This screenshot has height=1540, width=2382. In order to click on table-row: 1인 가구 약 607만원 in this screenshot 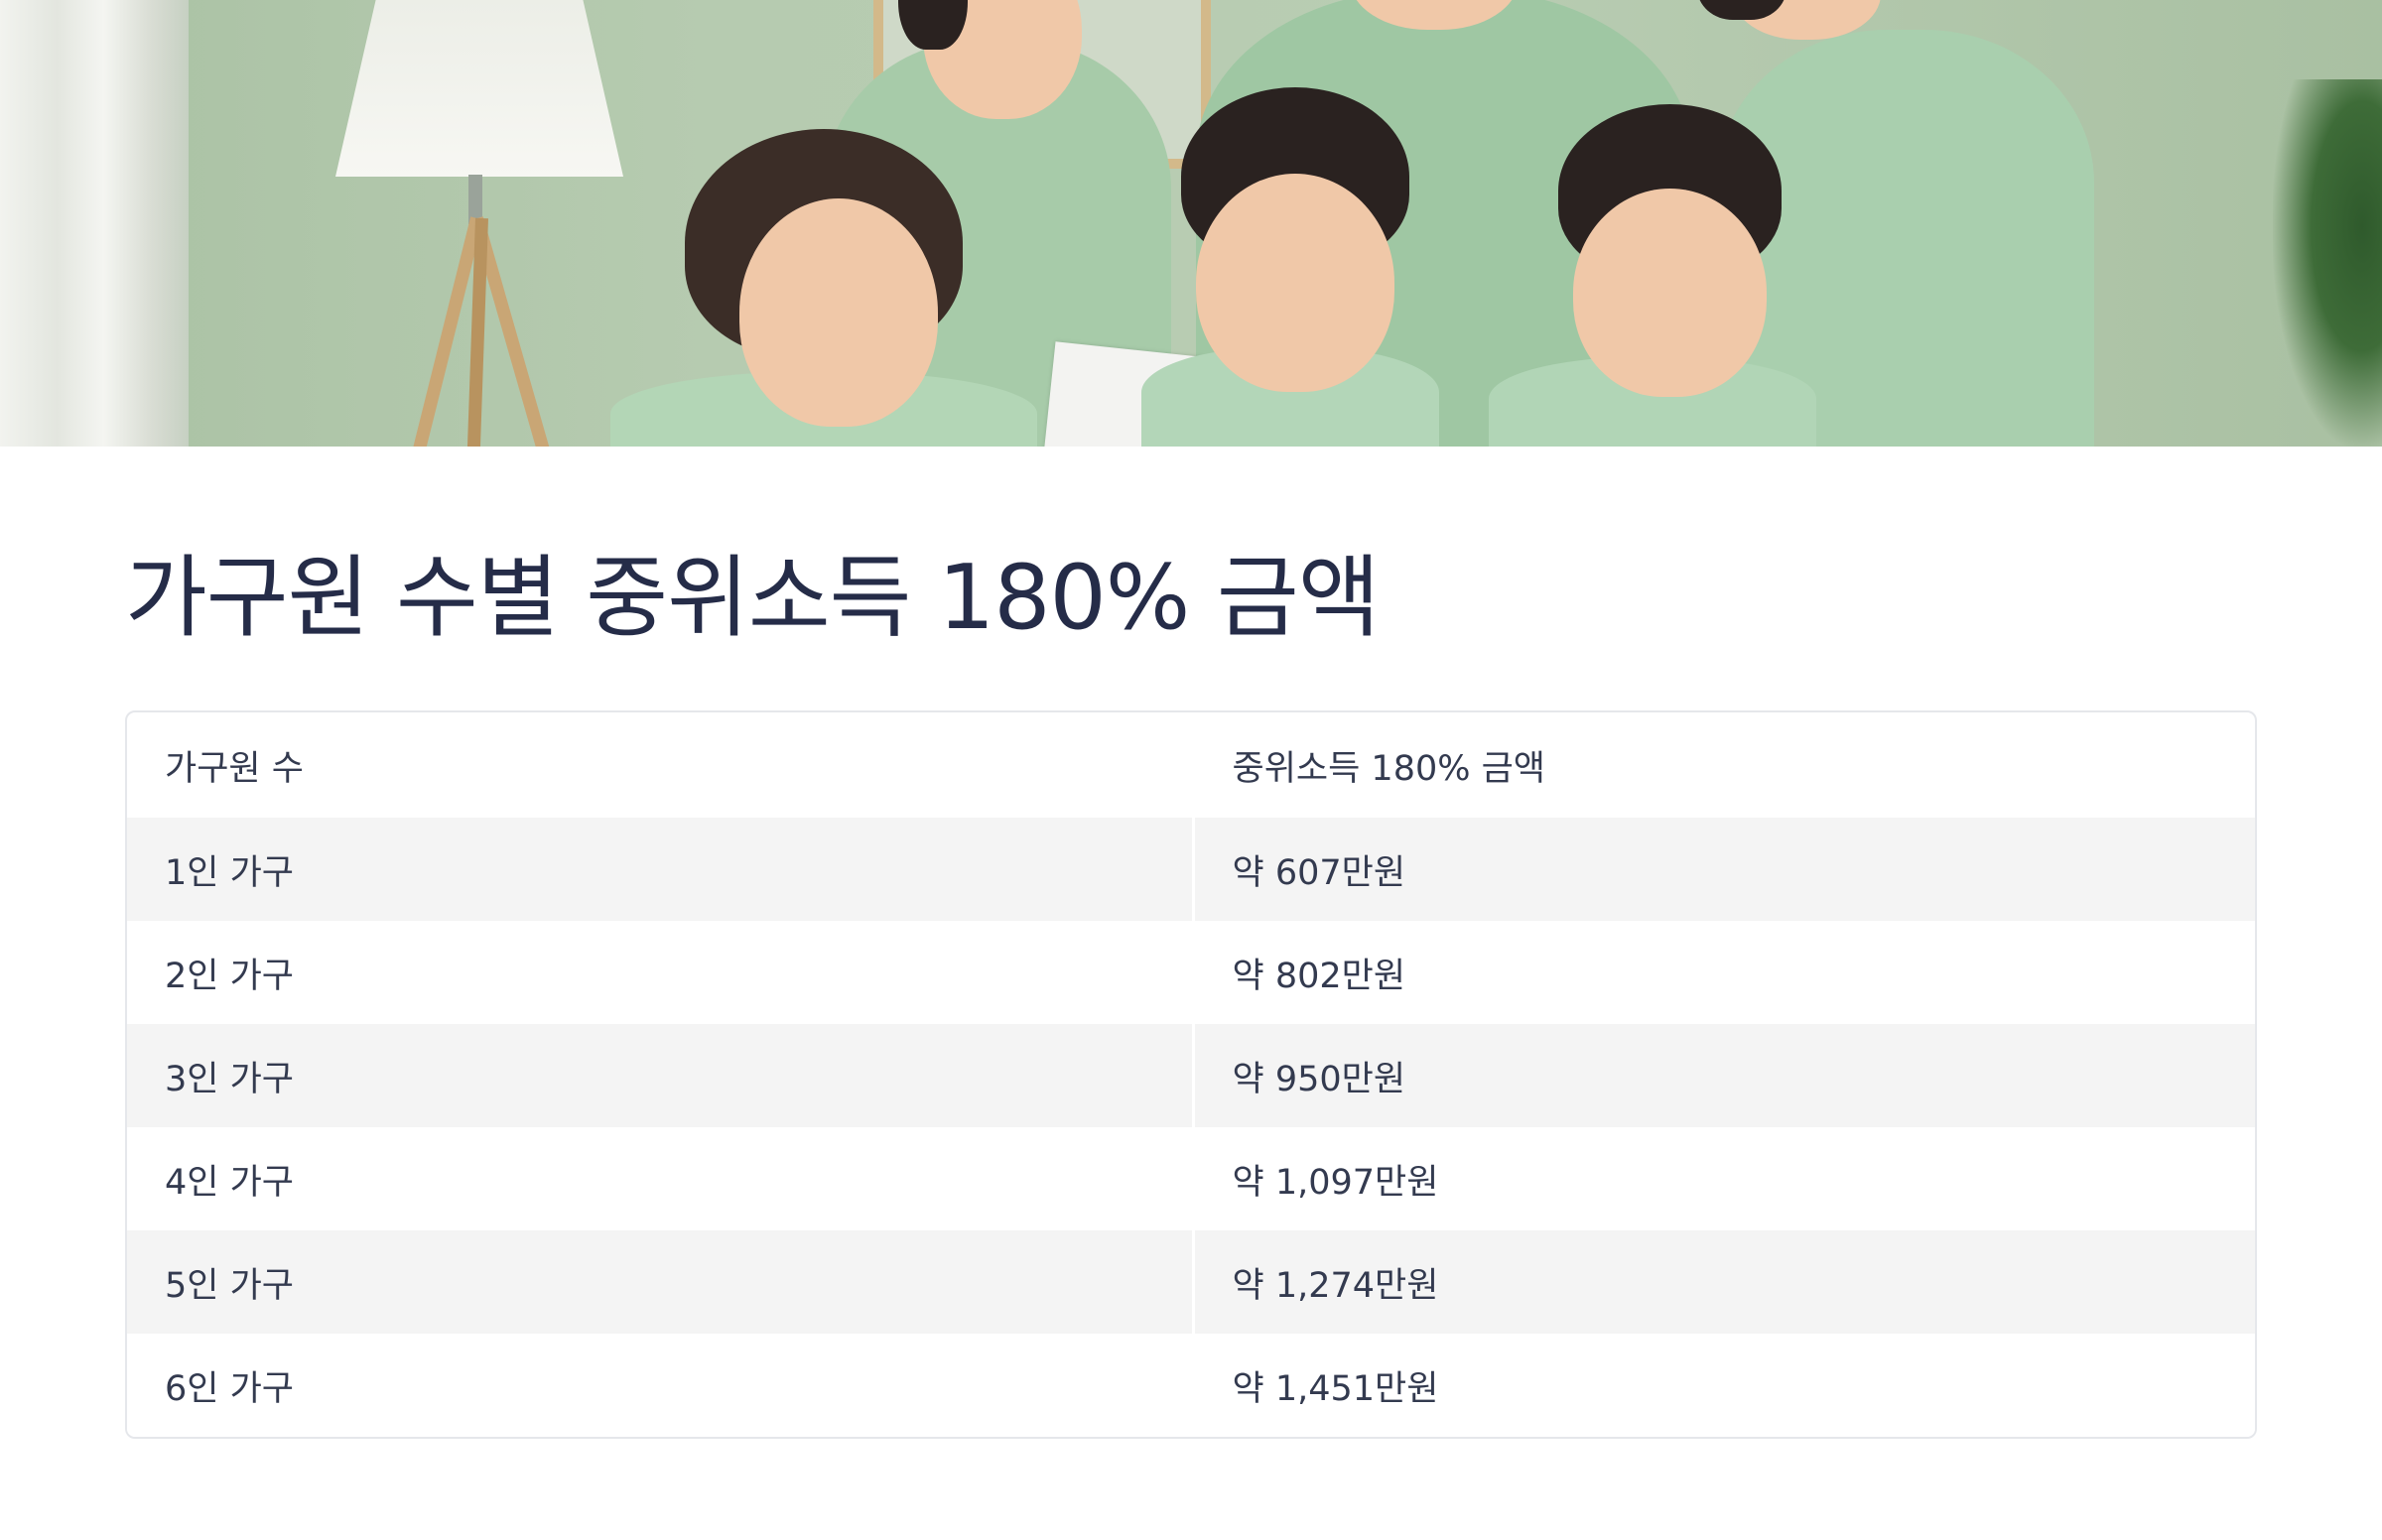, I will do `click(1191, 869)`.